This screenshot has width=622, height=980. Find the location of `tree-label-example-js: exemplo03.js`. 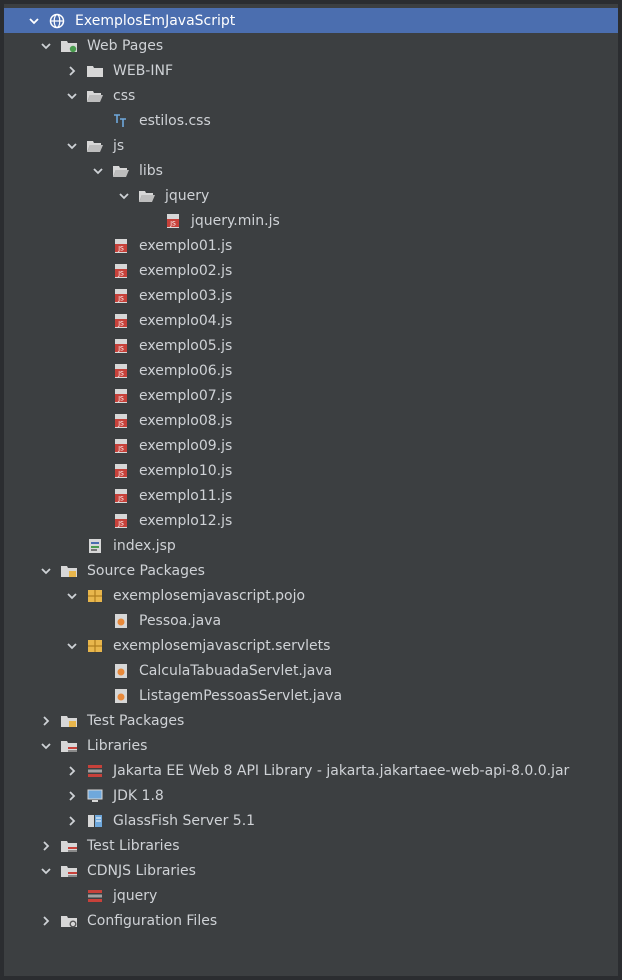

tree-label-example-js: exemplo03.js is located at coordinates (186, 295).